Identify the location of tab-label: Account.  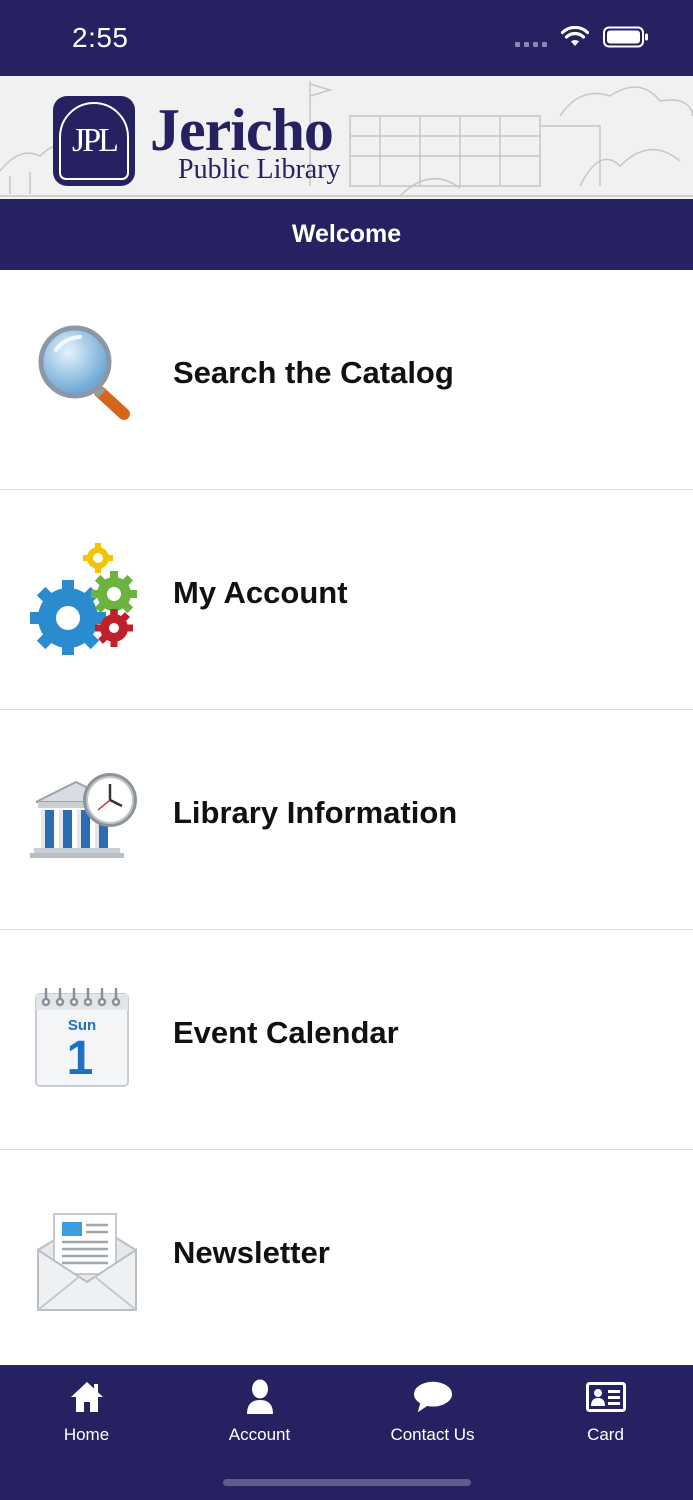
(259, 1434).